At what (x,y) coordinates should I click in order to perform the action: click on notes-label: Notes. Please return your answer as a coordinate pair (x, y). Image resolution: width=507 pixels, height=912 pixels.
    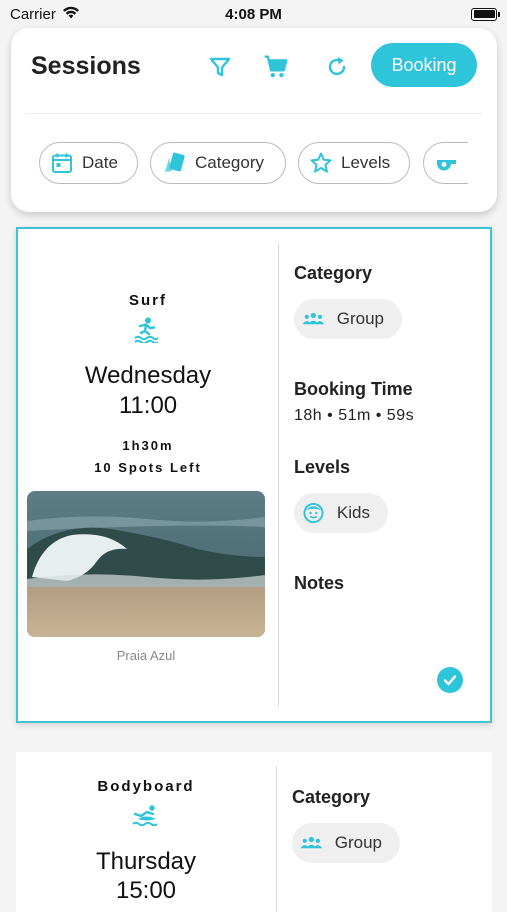
    Looking at the image, I should click on (319, 583).